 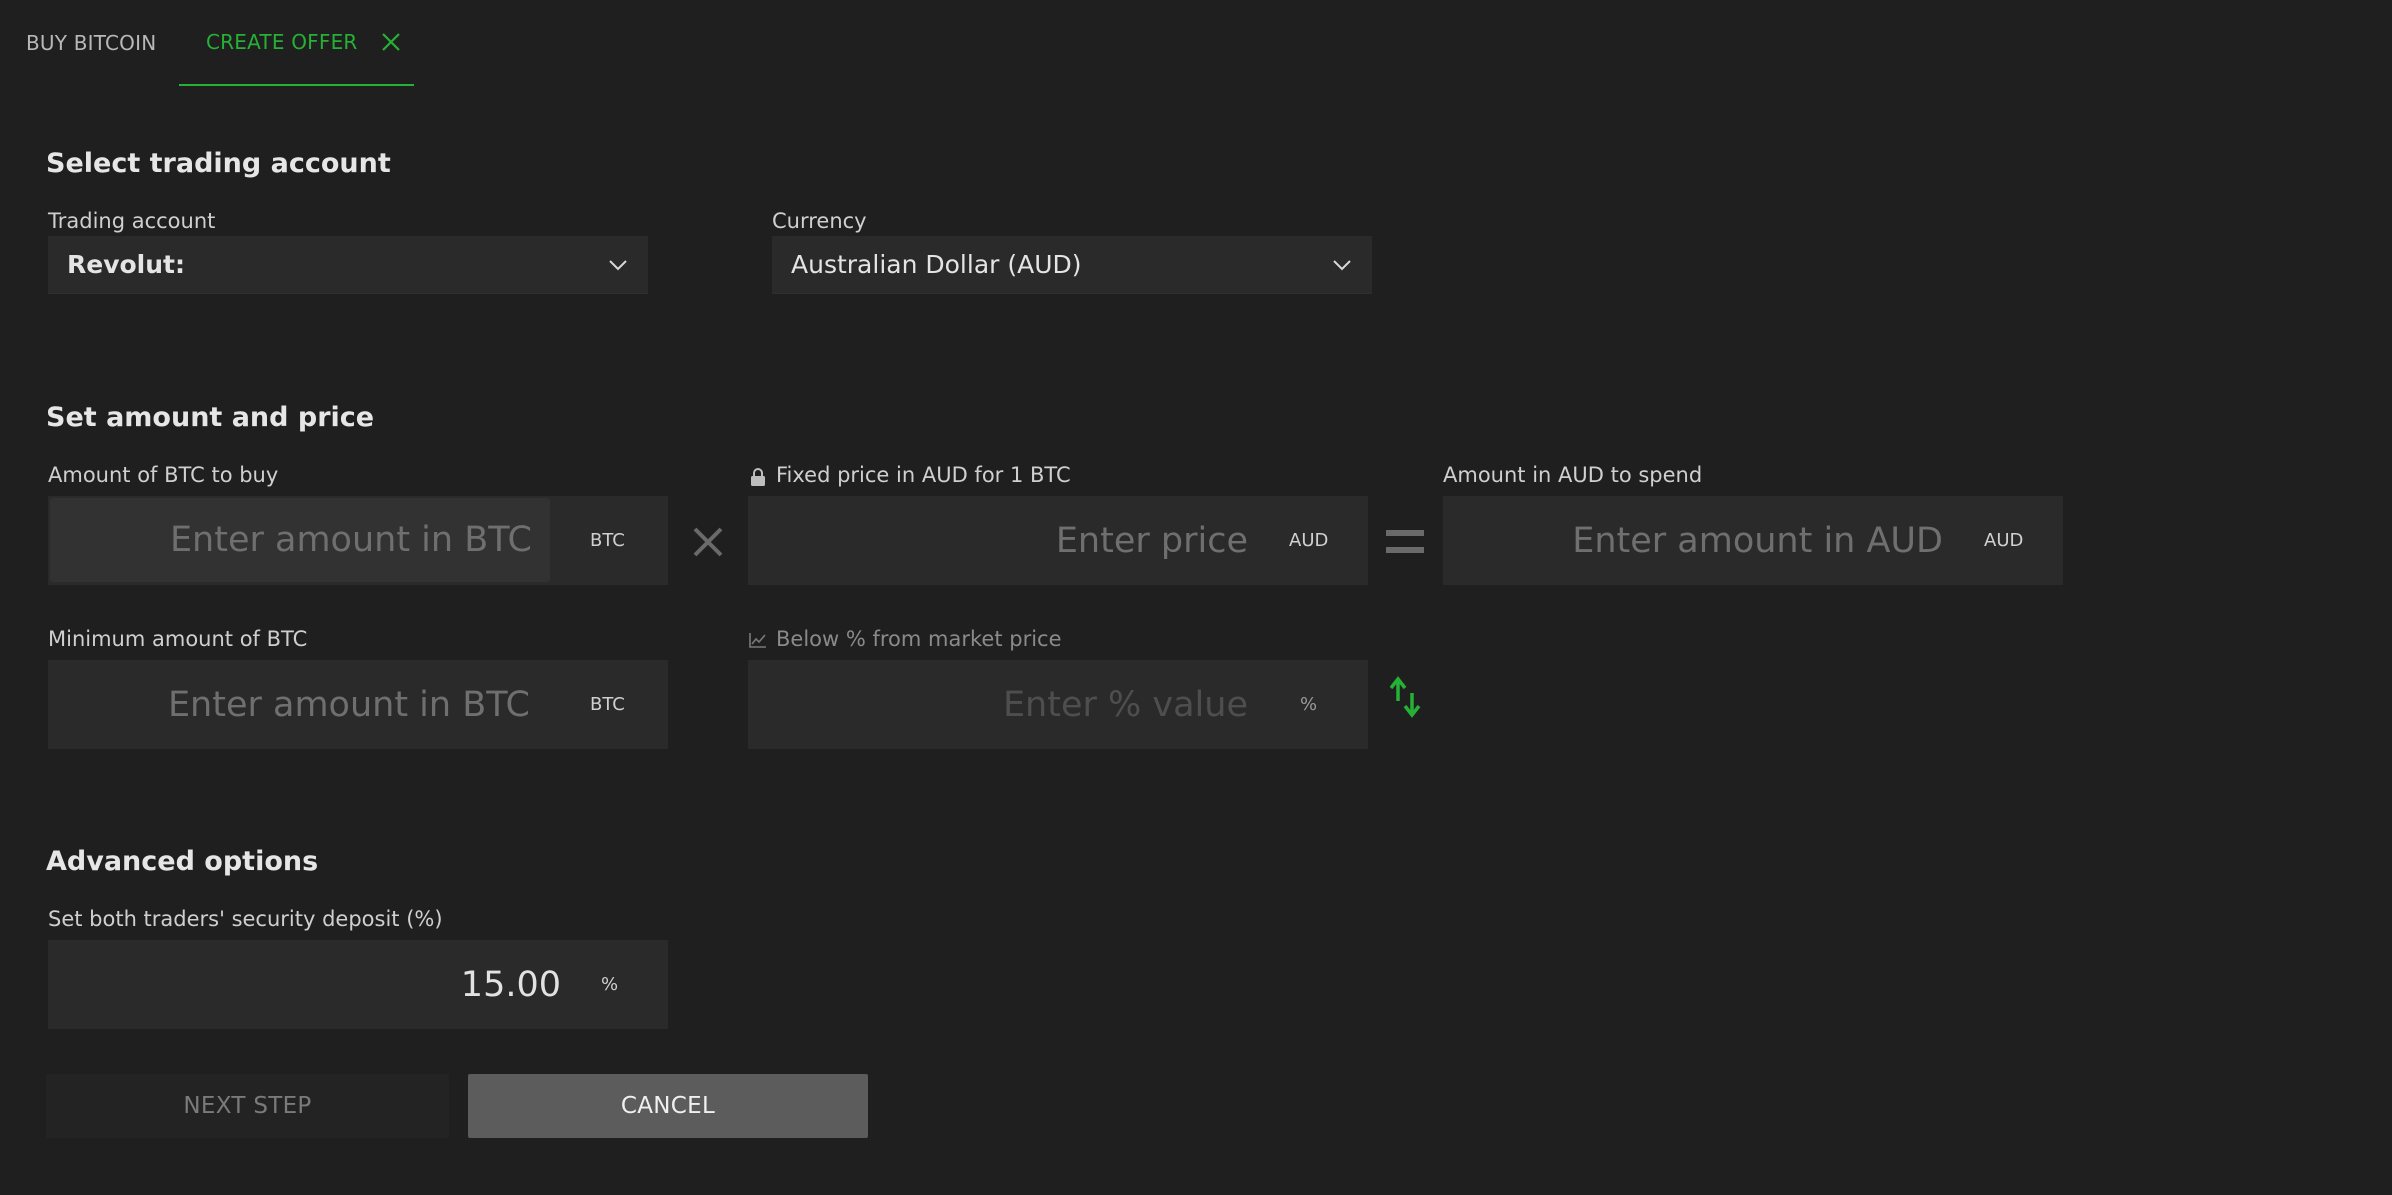 I want to click on next-step-label: NEXT STEP, so click(x=247, y=1106).